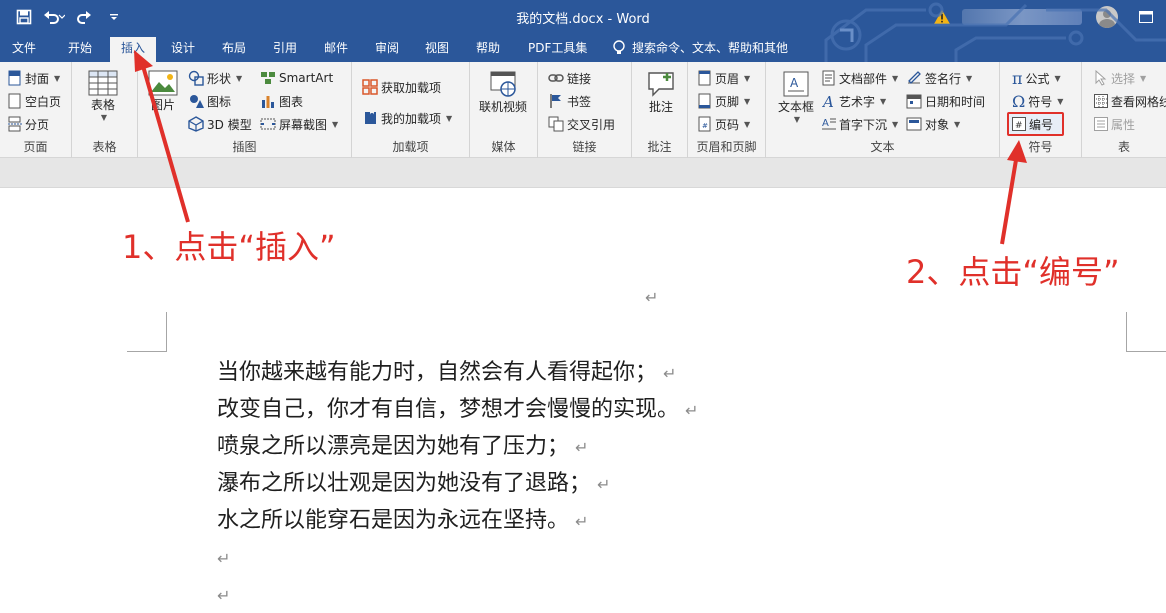 The width and height of the screenshot is (1166, 613). I want to click on bookmark-button: 书签, so click(569, 101).